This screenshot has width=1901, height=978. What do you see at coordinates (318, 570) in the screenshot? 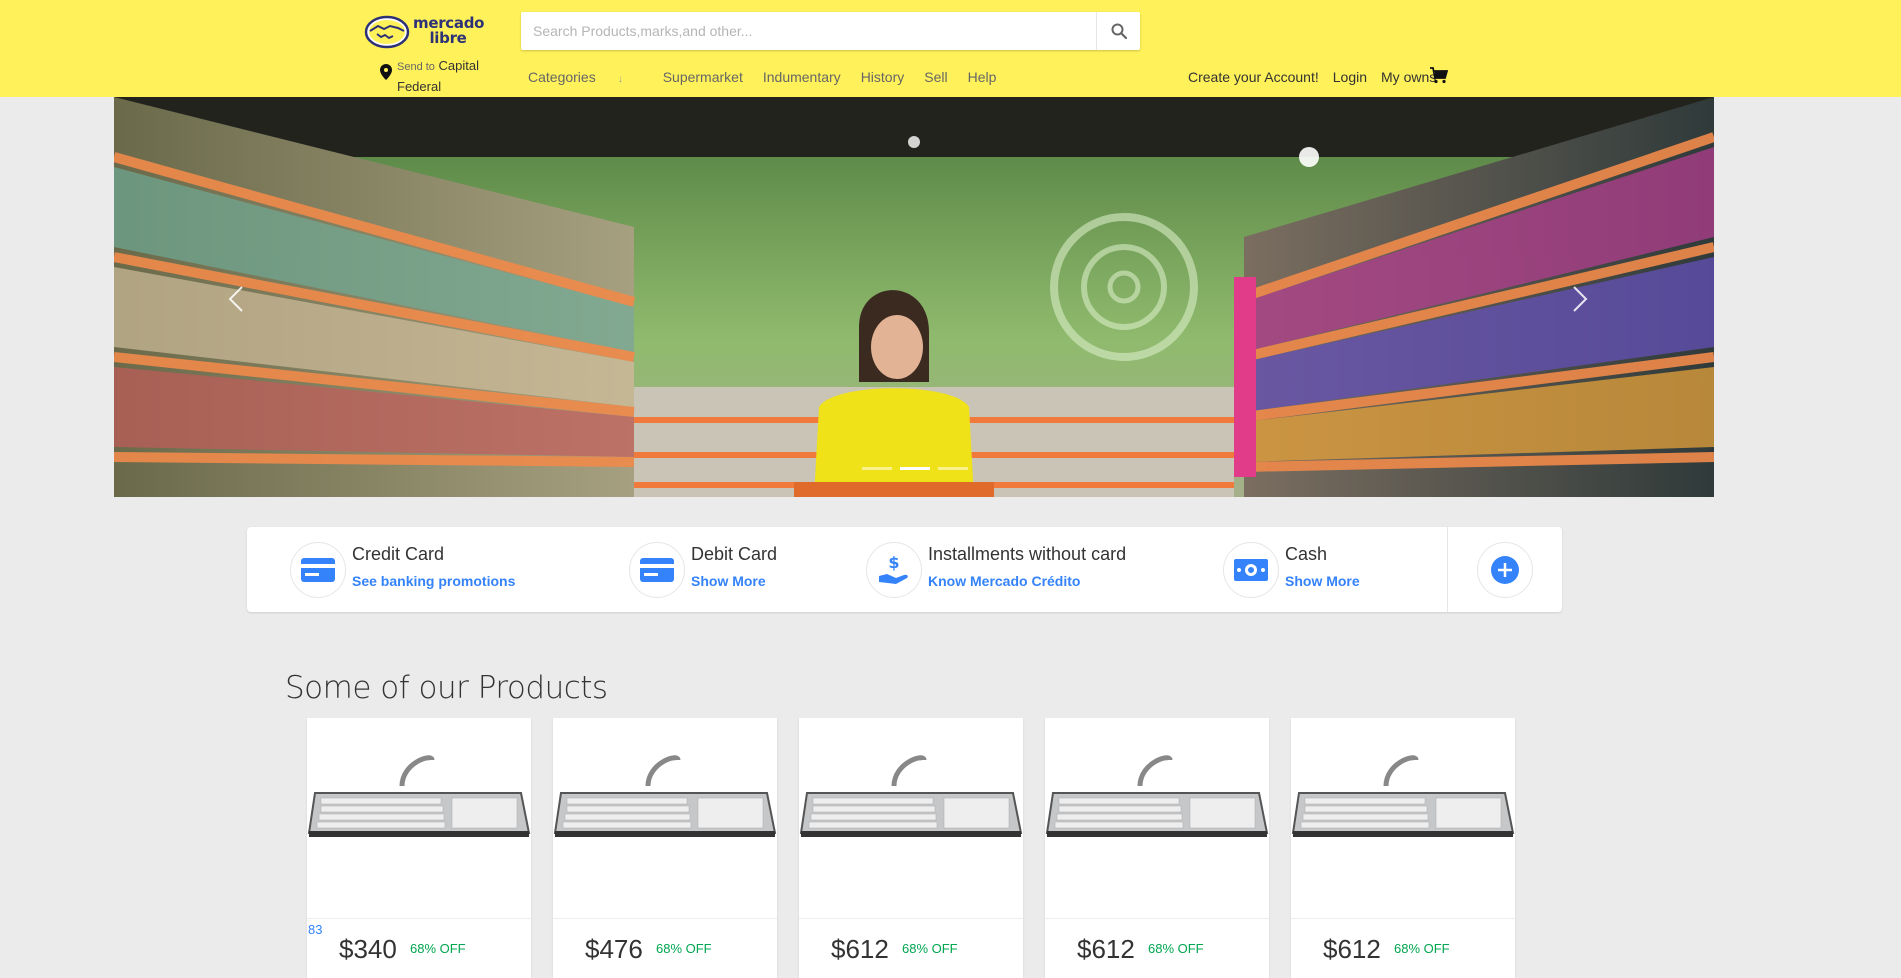
I see `credit-card-icon` at bounding box center [318, 570].